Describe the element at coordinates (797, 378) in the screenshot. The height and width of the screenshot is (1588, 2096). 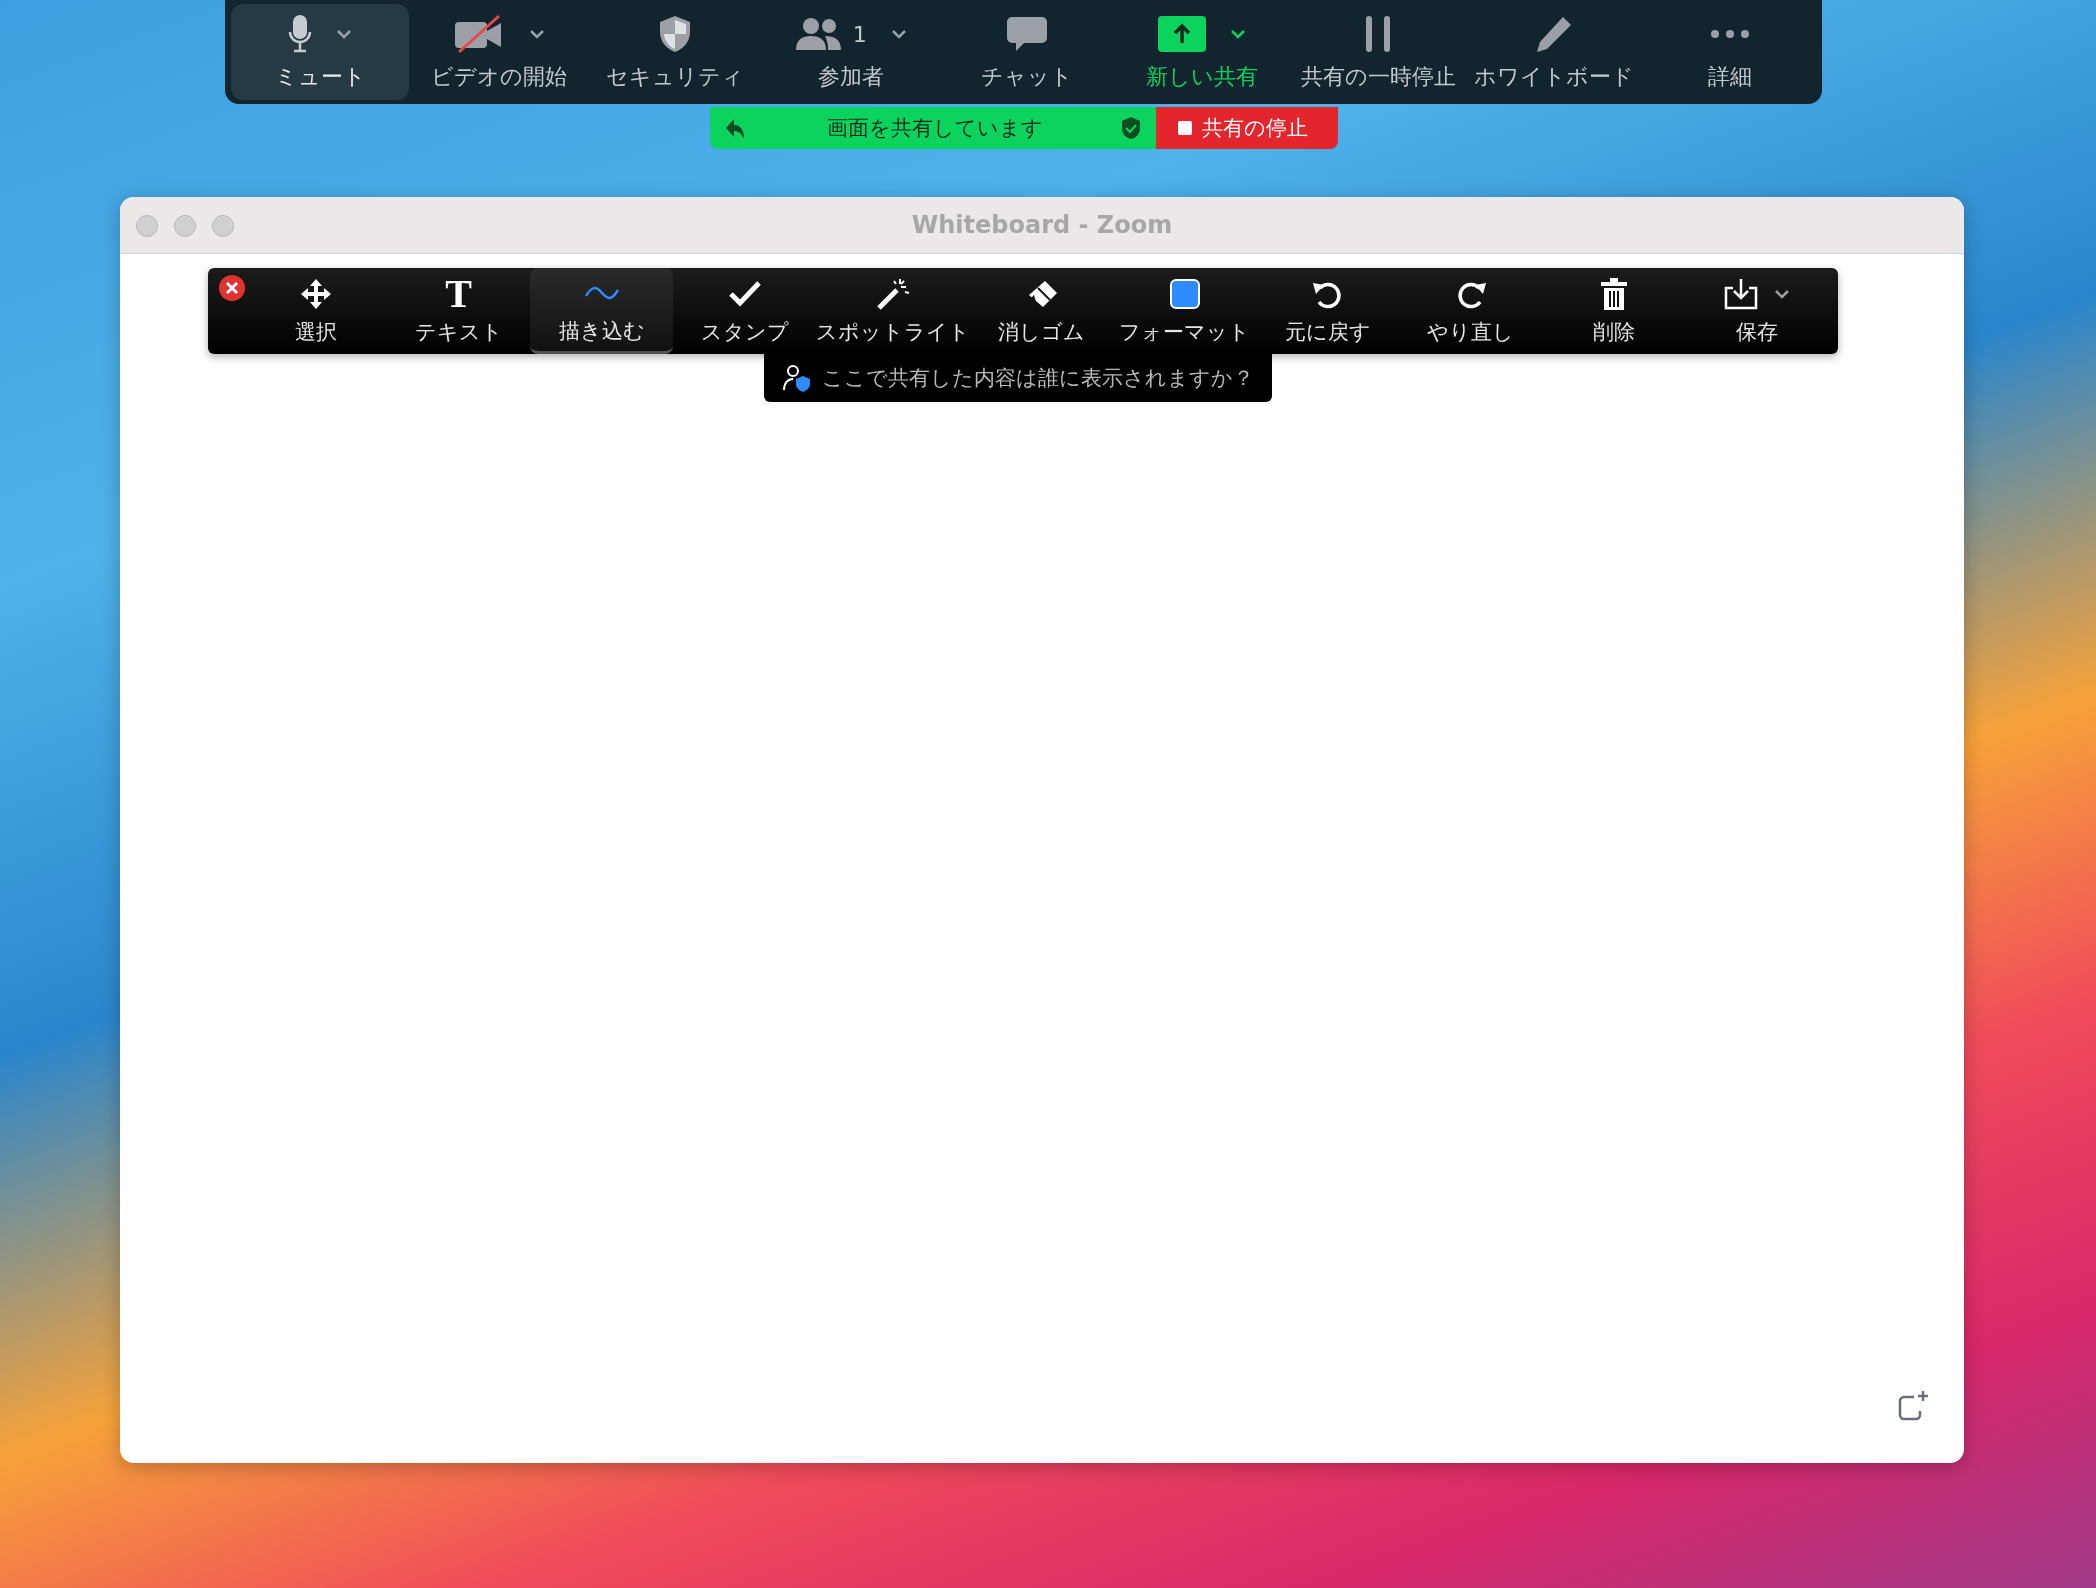
I see `person-shield-icon` at that location.